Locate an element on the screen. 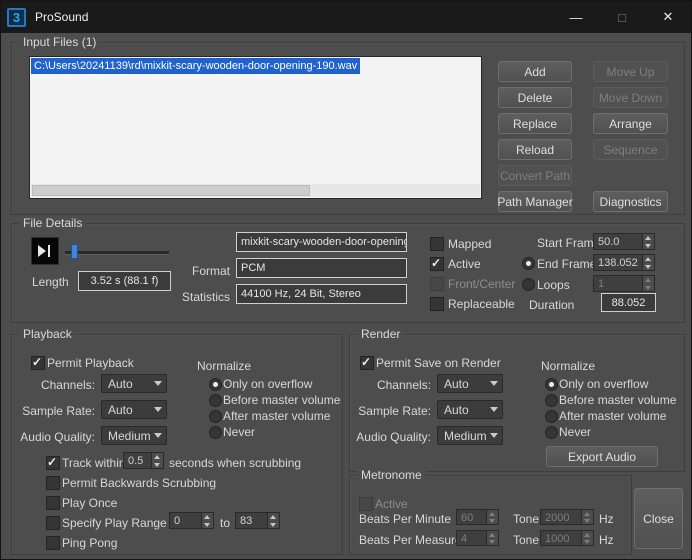 Image resolution: width=692 pixels, height=560 pixels. replace-button: Replace is located at coordinates (535, 123).